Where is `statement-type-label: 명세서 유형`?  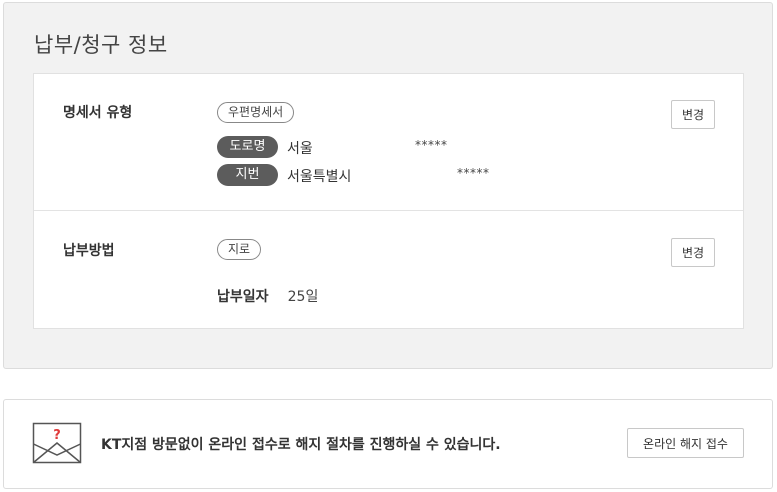 statement-type-label: 명세서 유형 is located at coordinates (98, 113).